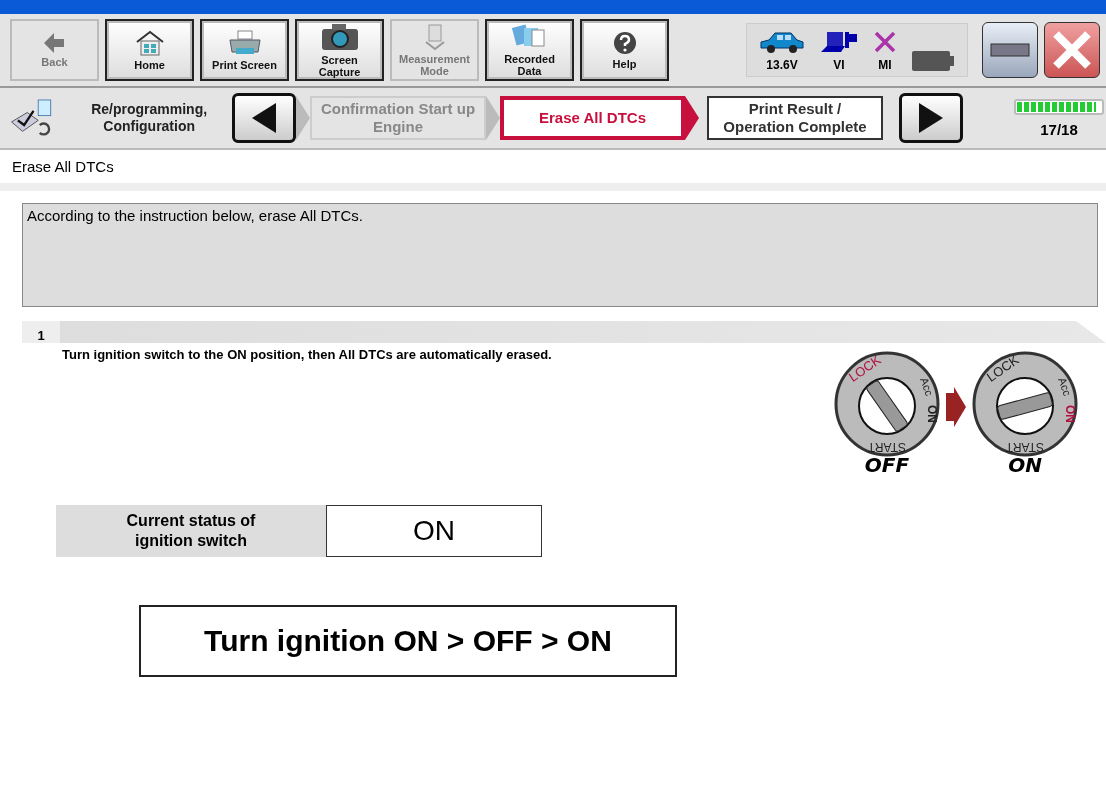 The height and width of the screenshot is (805, 1106). I want to click on right-triangle-icon, so click(931, 118).